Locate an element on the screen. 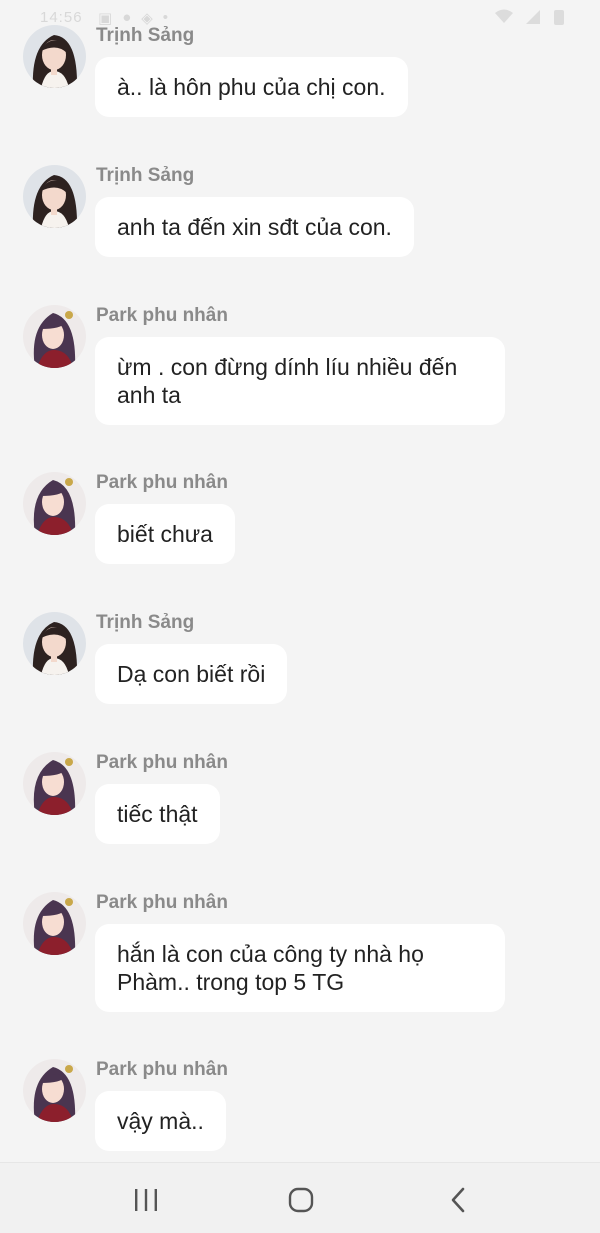 This screenshot has width=600, height=1233. message-bubble: anh ta đến xin sđt của con. is located at coordinates (254, 227).